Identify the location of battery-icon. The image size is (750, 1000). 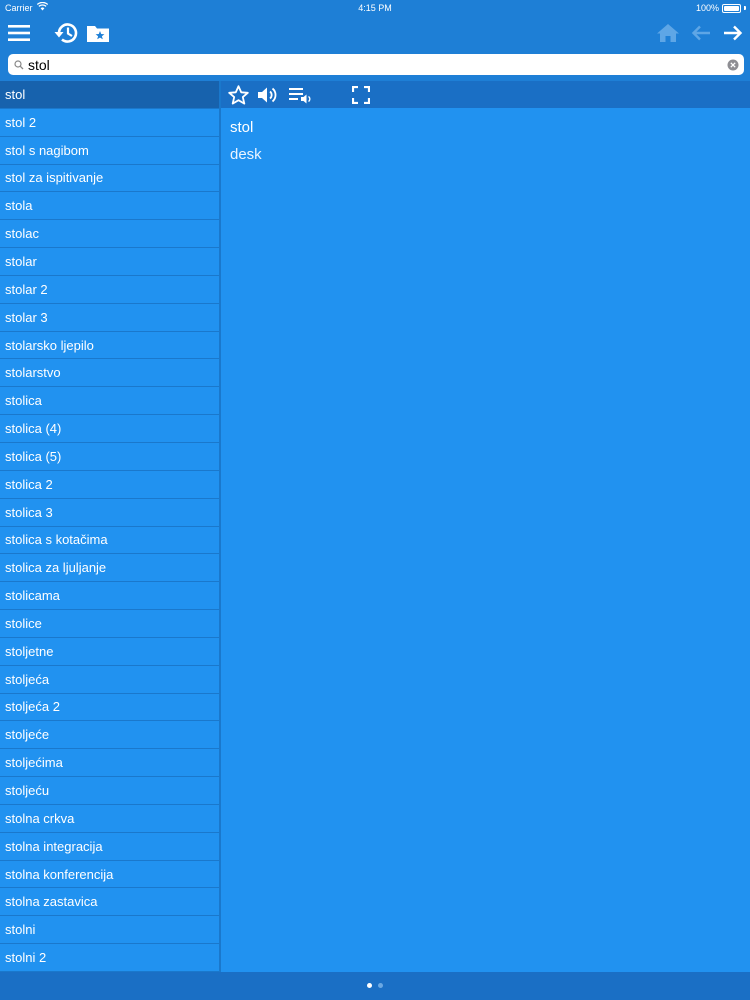
(731, 8).